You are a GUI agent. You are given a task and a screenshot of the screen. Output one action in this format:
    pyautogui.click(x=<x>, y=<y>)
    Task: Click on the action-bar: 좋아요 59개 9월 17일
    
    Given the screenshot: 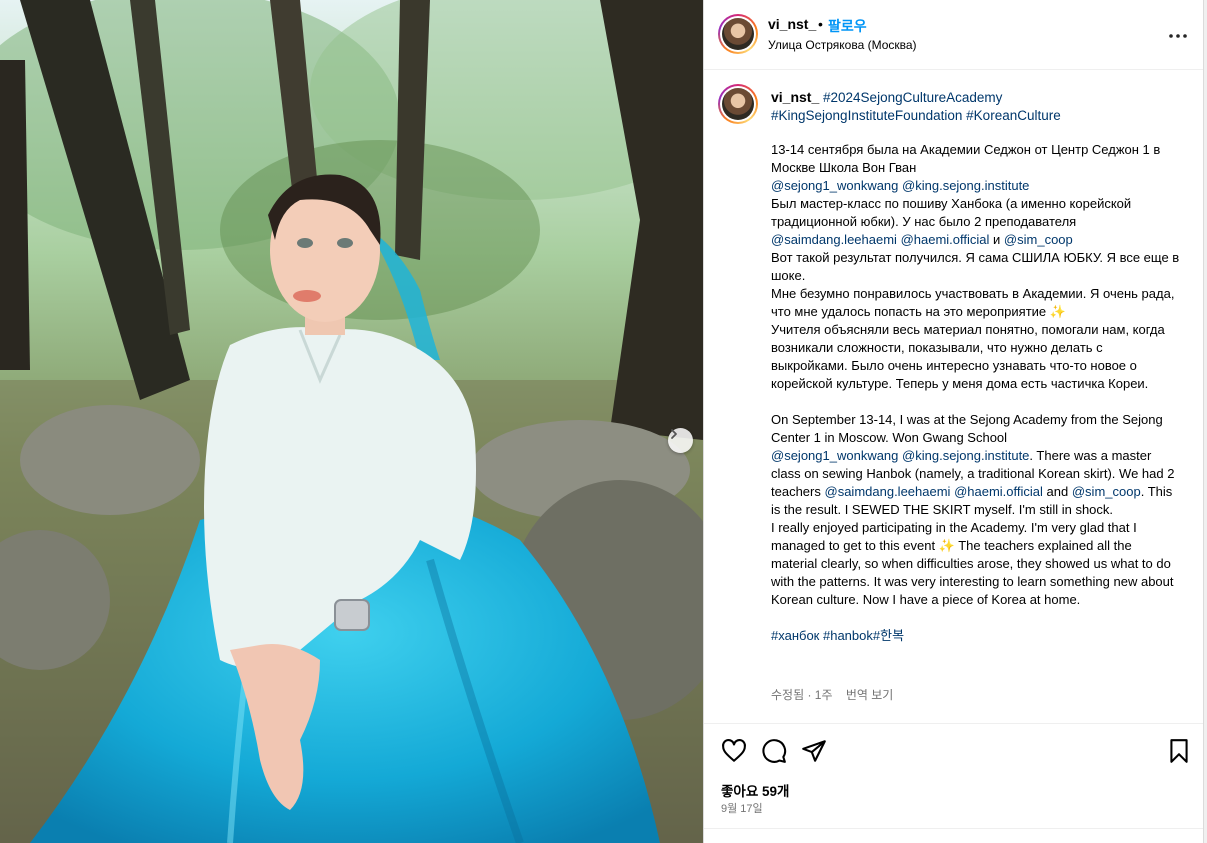 What is the action you would take?
    pyautogui.click(x=954, y=783)
    